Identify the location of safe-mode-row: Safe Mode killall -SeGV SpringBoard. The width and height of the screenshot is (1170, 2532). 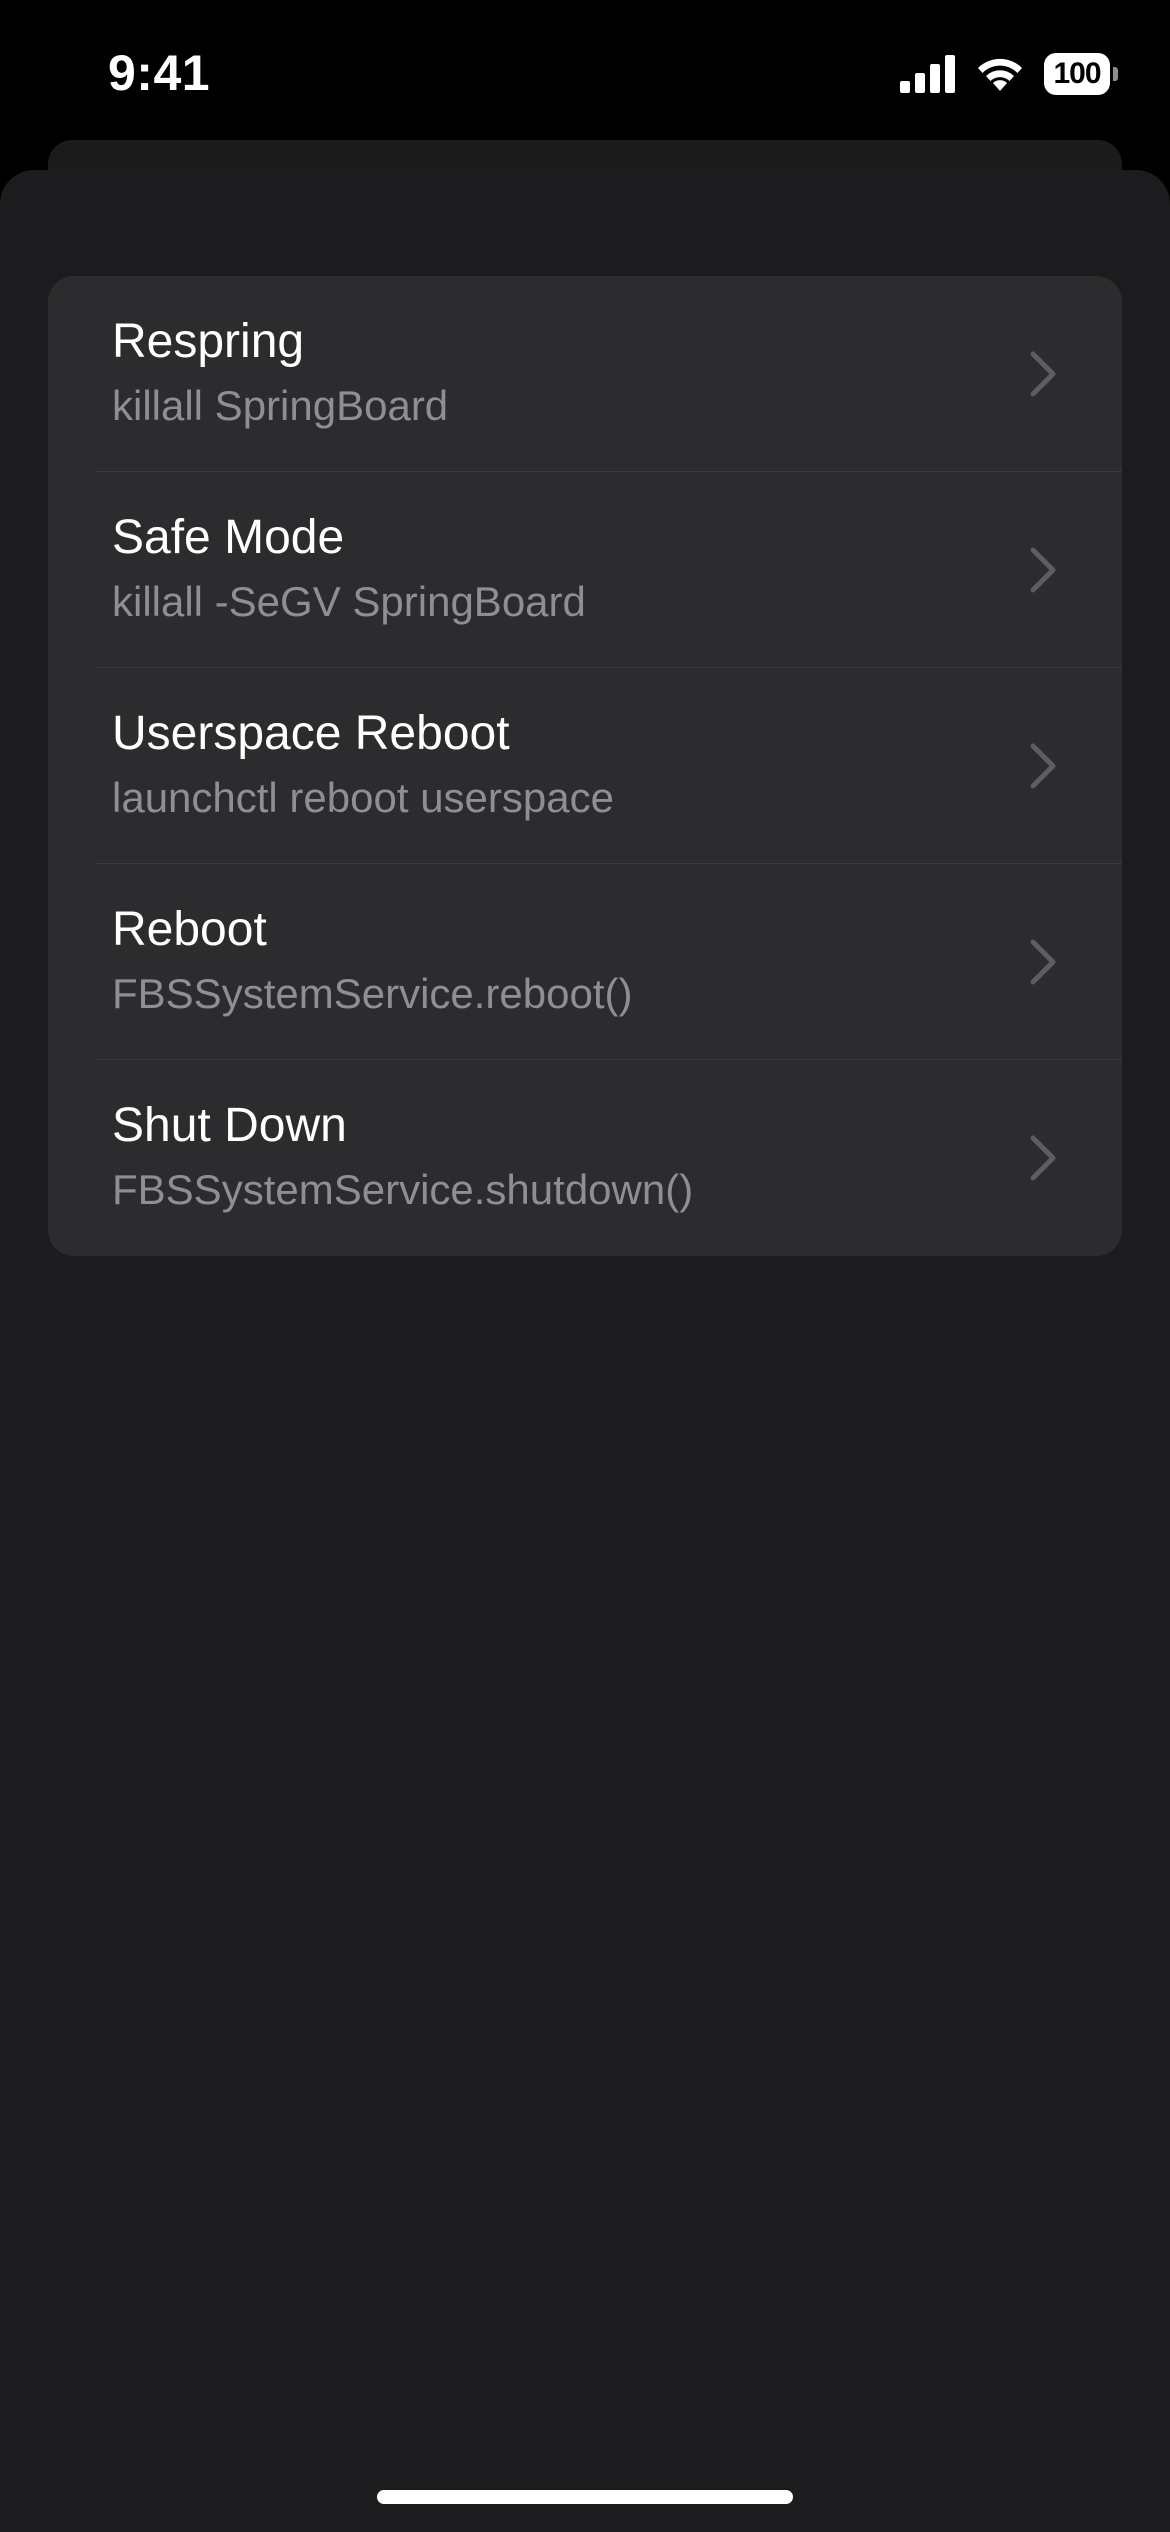
(585, 570).